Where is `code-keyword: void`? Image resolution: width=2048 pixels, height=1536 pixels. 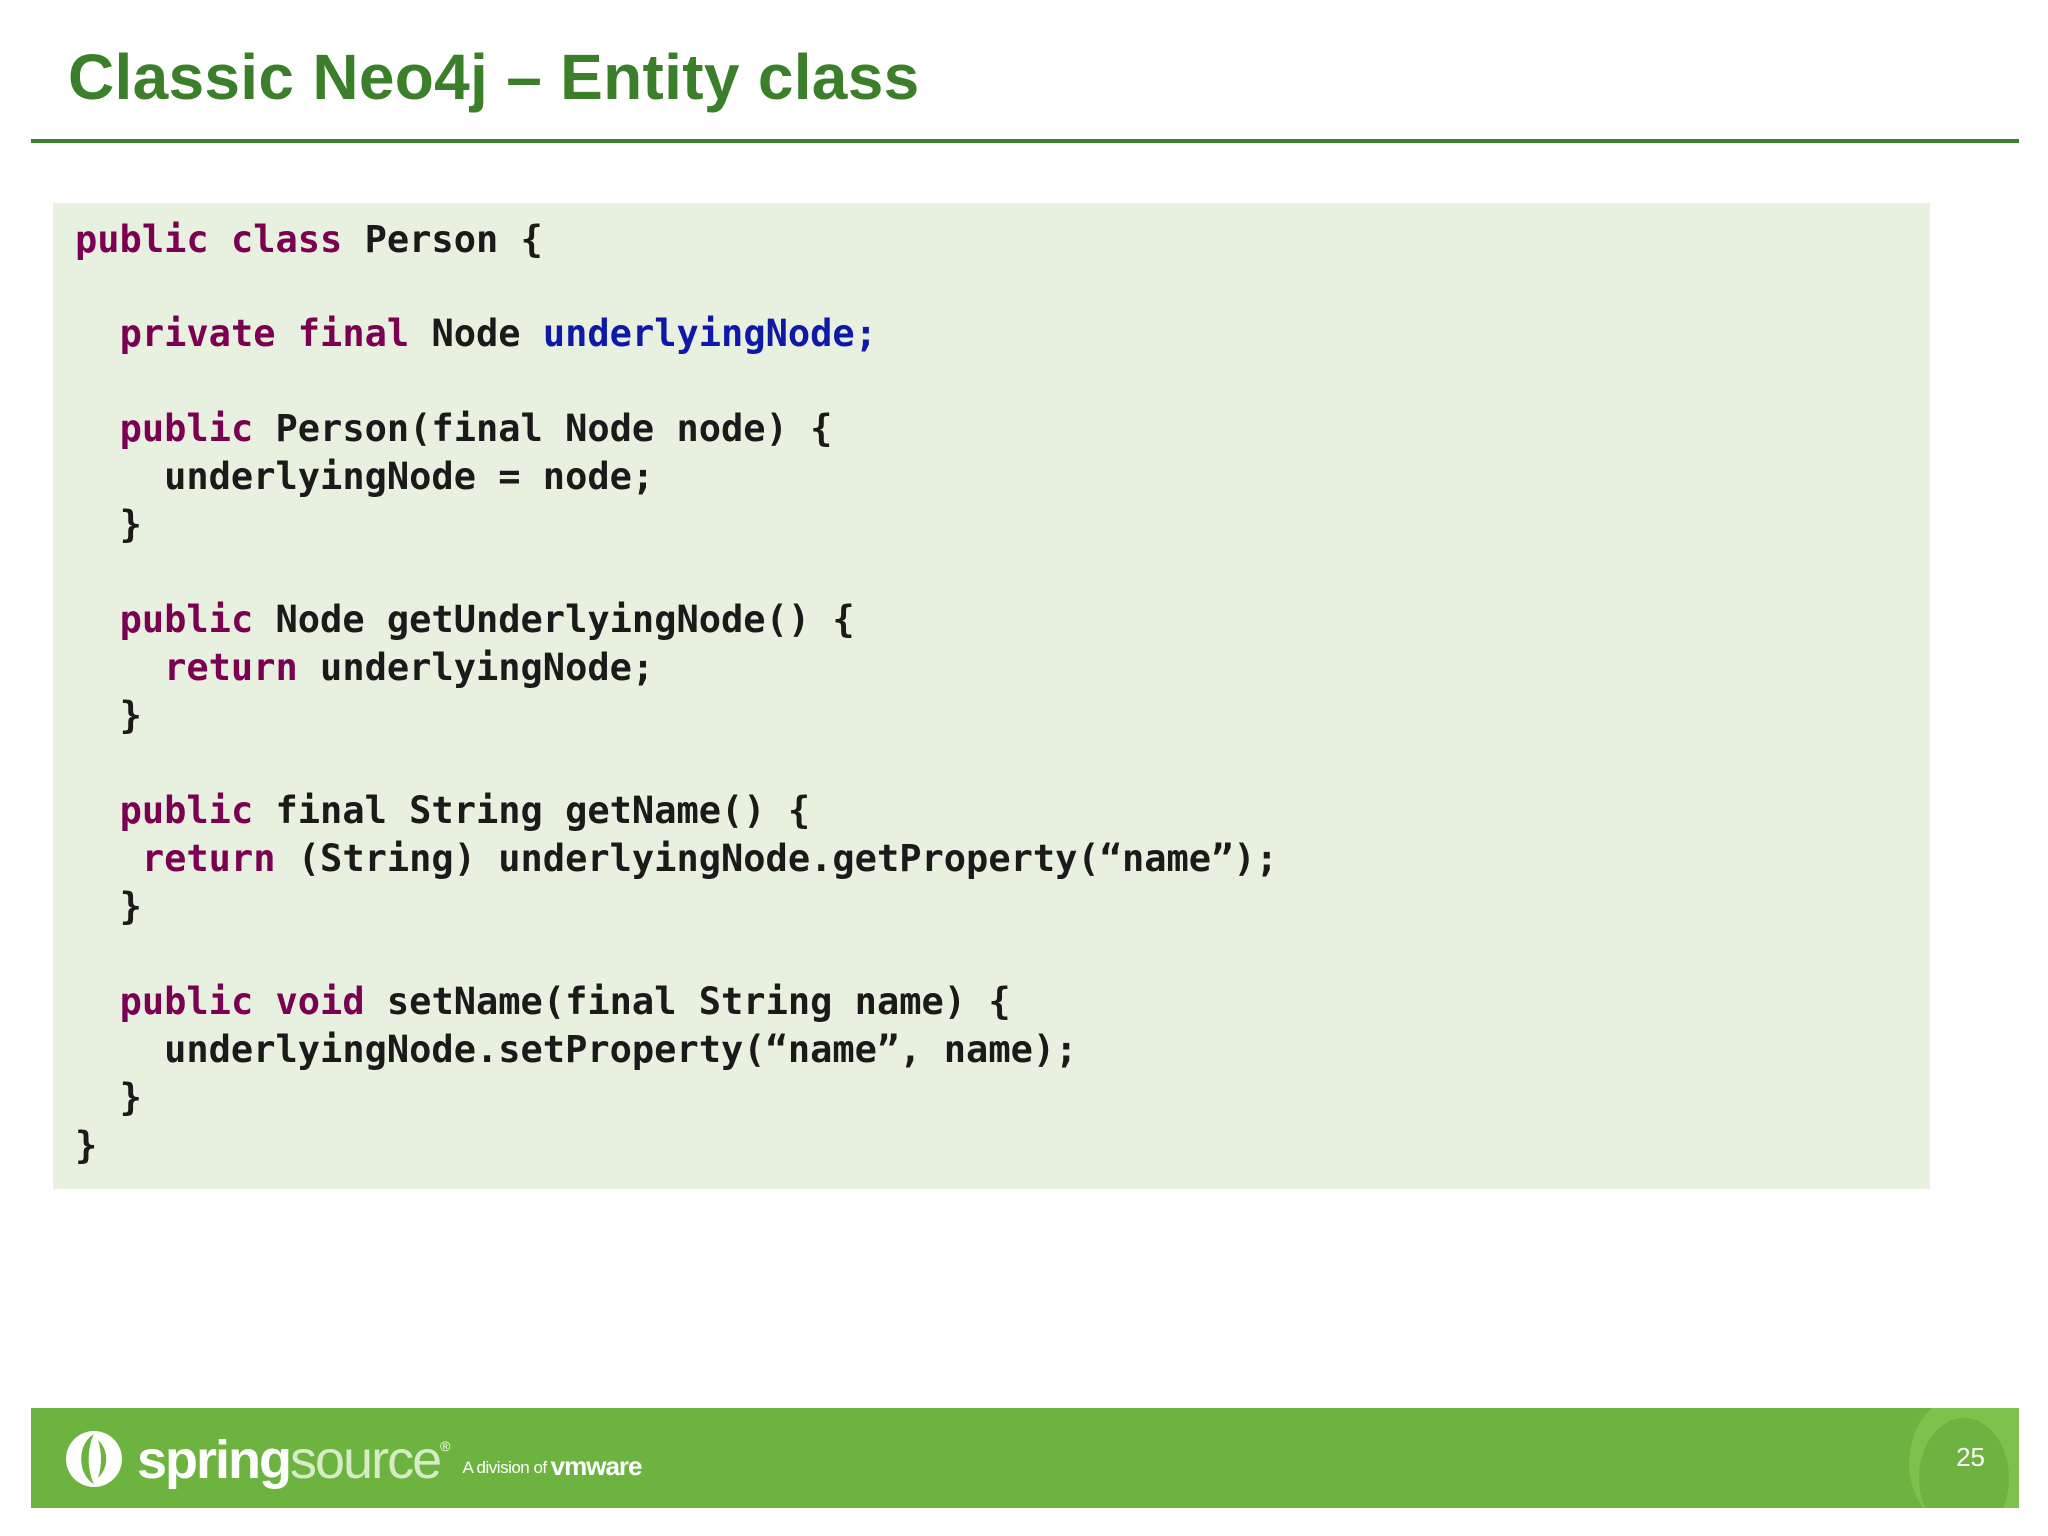 code-keyword: void is located at coordinates (320, 1001).